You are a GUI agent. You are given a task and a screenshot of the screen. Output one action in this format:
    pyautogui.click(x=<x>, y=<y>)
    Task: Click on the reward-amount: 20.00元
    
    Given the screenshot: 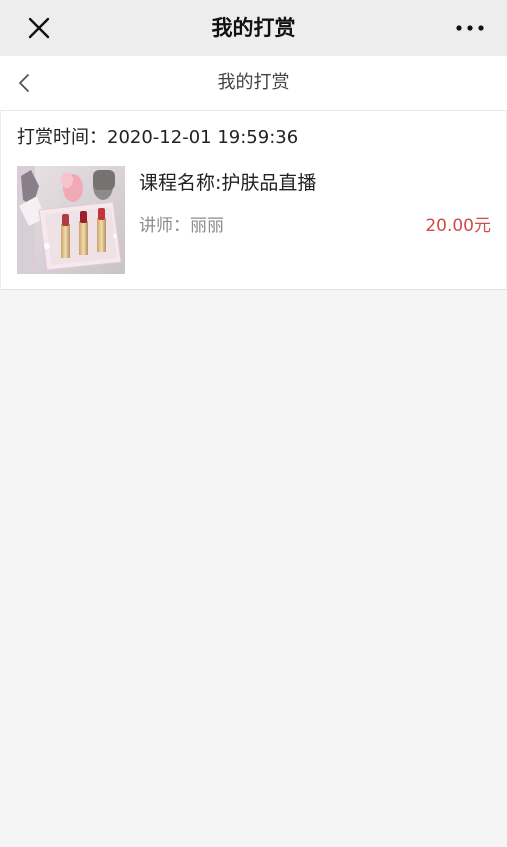 What is the action you would take?
    pyautogui.click(x=458, y=226)
    